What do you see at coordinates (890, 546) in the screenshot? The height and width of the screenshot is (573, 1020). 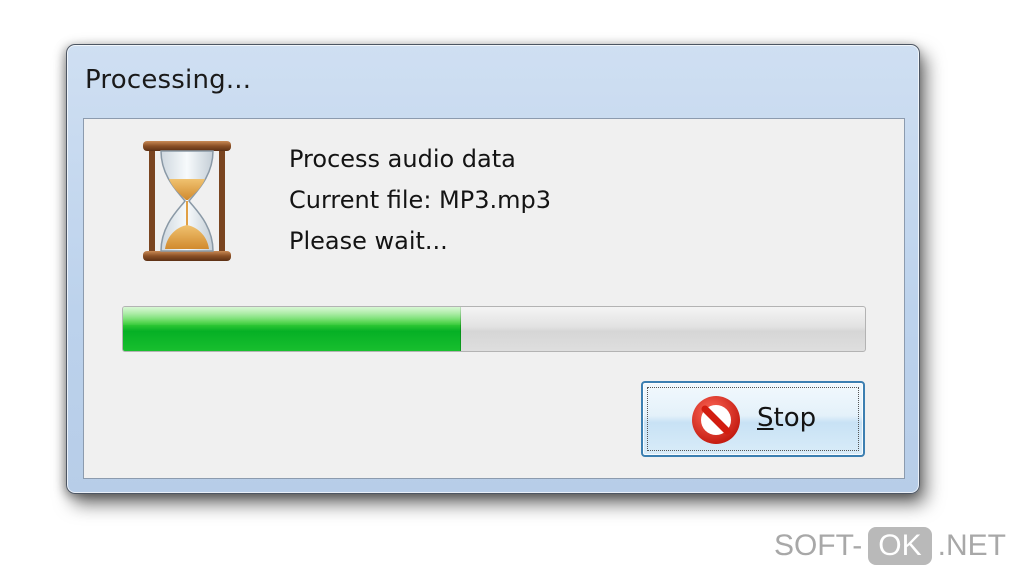 I see `watermark: SOFT- OK .NET` at bounding box center [890, 546].